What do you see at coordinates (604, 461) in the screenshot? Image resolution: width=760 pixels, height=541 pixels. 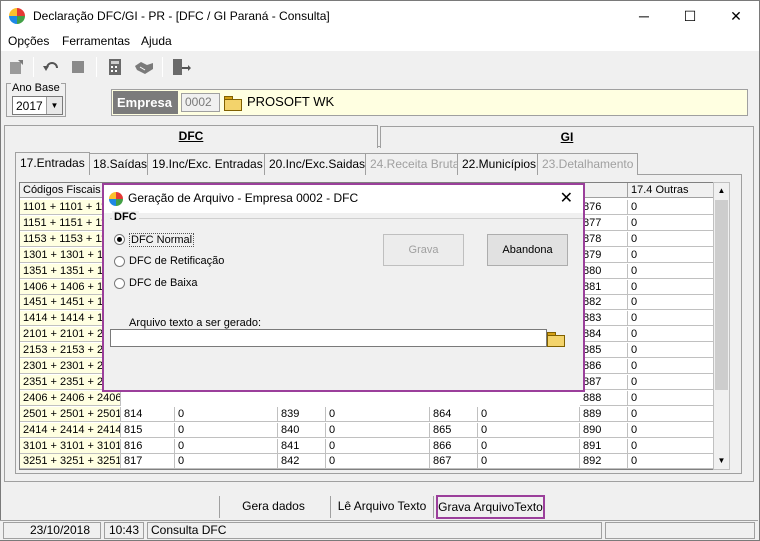 I see `grid-cell: 892` at bounding box center [604, 461].